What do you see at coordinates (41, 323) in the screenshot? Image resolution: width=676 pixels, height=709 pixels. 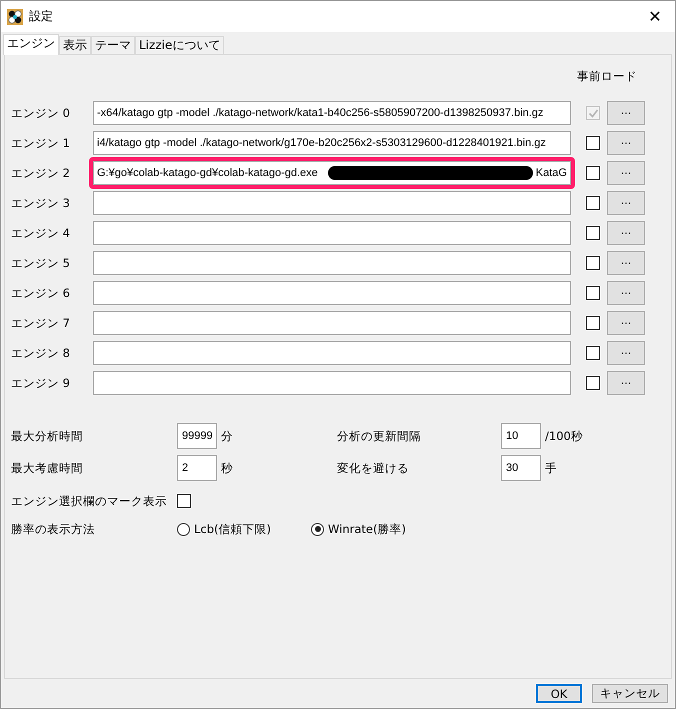 I see `engine-label: エンジン 7` at bounding box center [41, 323].